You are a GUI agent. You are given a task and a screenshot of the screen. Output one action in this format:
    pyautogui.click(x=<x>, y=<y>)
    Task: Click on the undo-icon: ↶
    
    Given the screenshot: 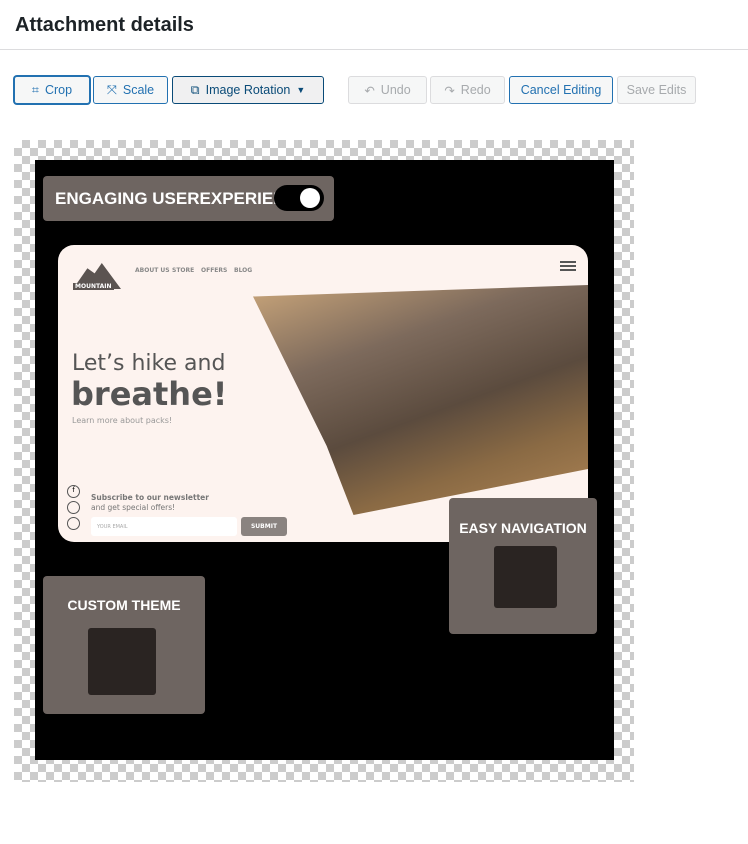 What is the action you would take?
    pyautogui.click(x=369, y=90)
    